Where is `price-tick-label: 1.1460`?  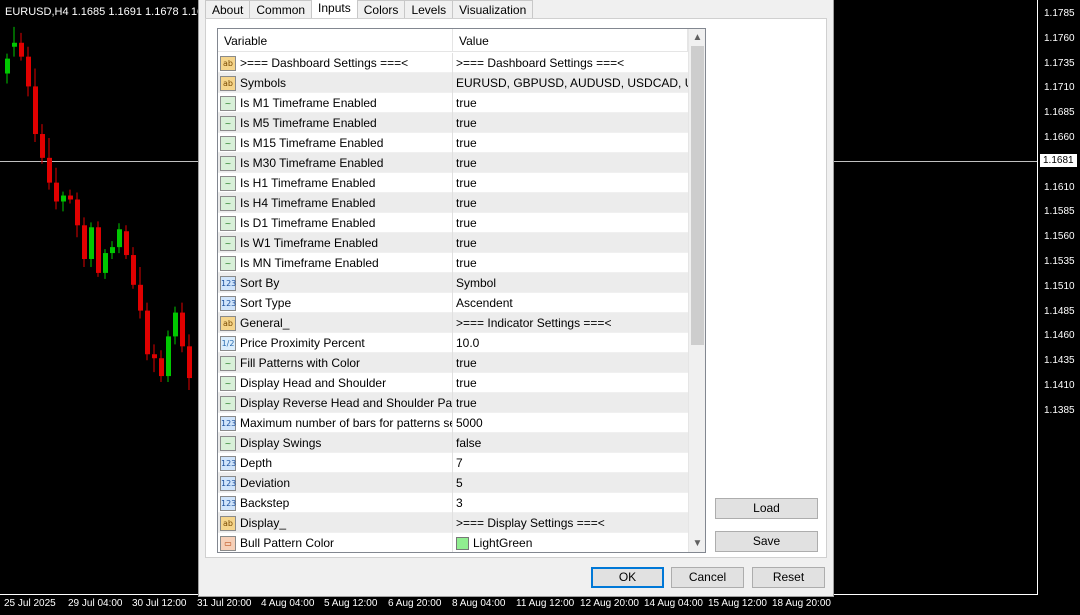
price-tick-label: 1.1460 is located at coordinates (1059, 336).